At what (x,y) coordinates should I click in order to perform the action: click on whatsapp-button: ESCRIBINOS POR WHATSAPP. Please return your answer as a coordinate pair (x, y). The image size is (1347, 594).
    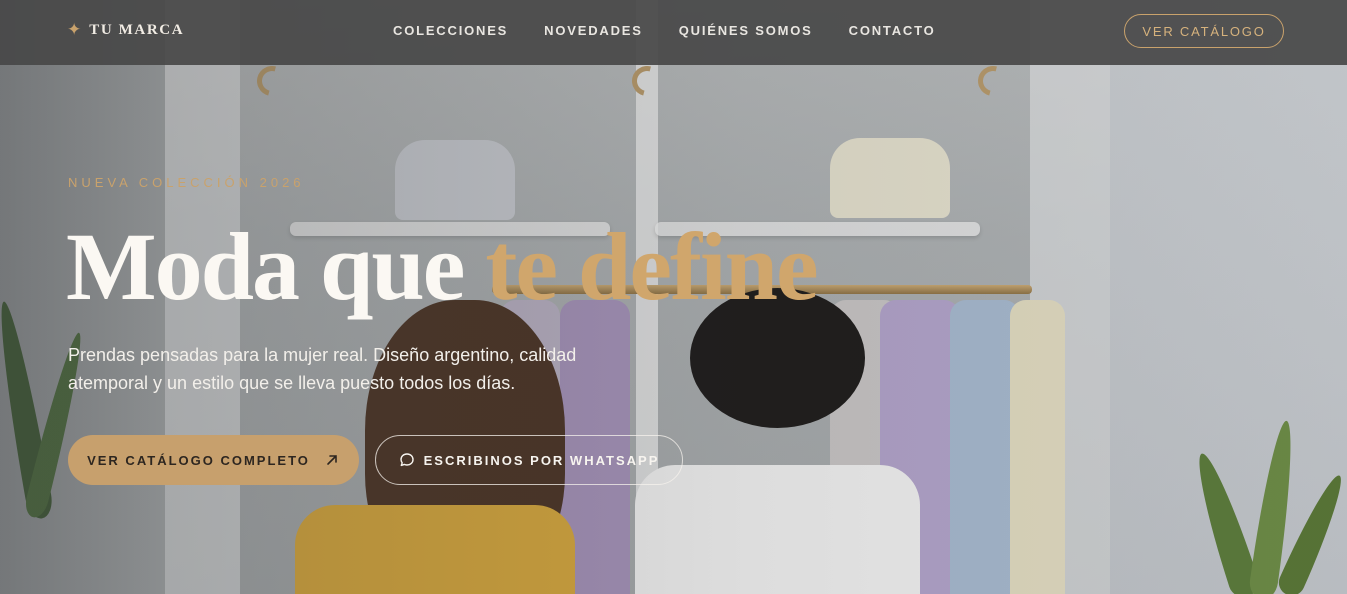
    Looking at the image, I should click on (529, 460).